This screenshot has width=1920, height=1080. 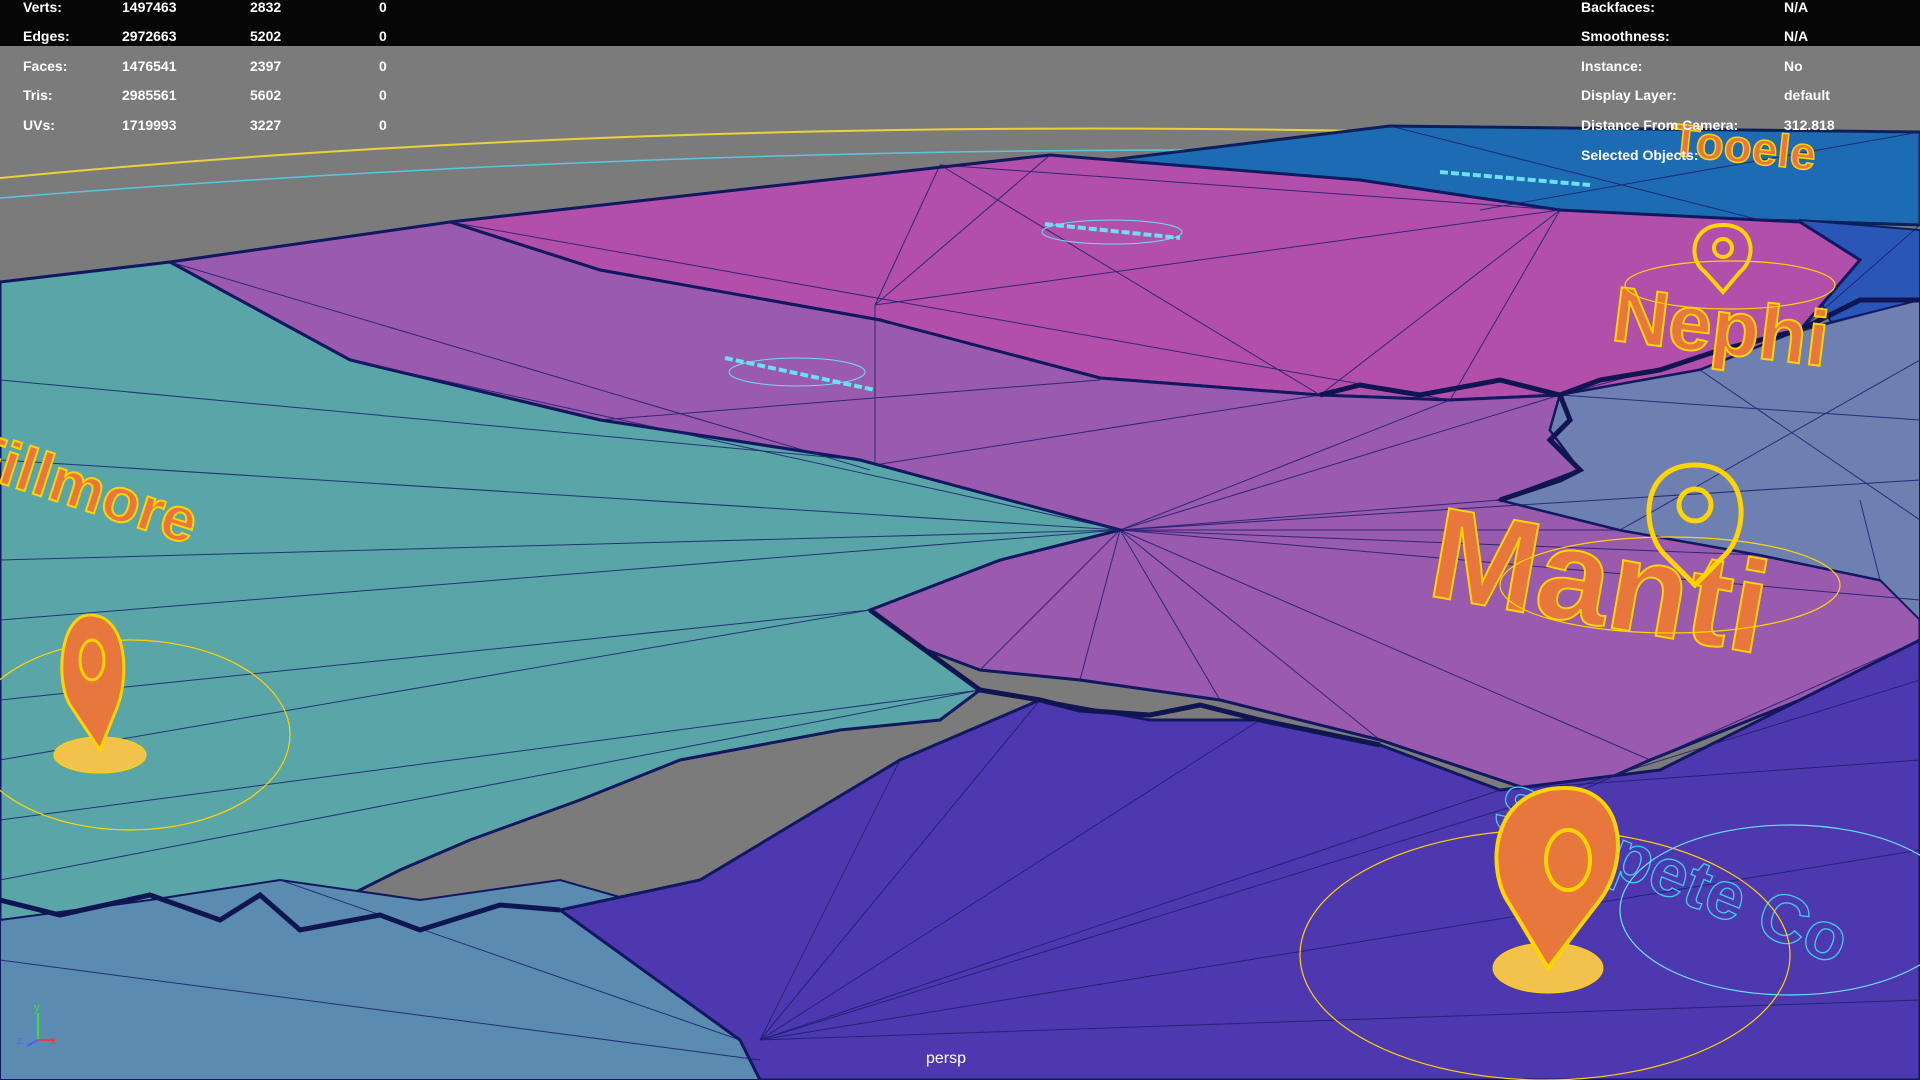 I want to click on hud-label: Distance From Camera:, so click(x=1659, y=125).